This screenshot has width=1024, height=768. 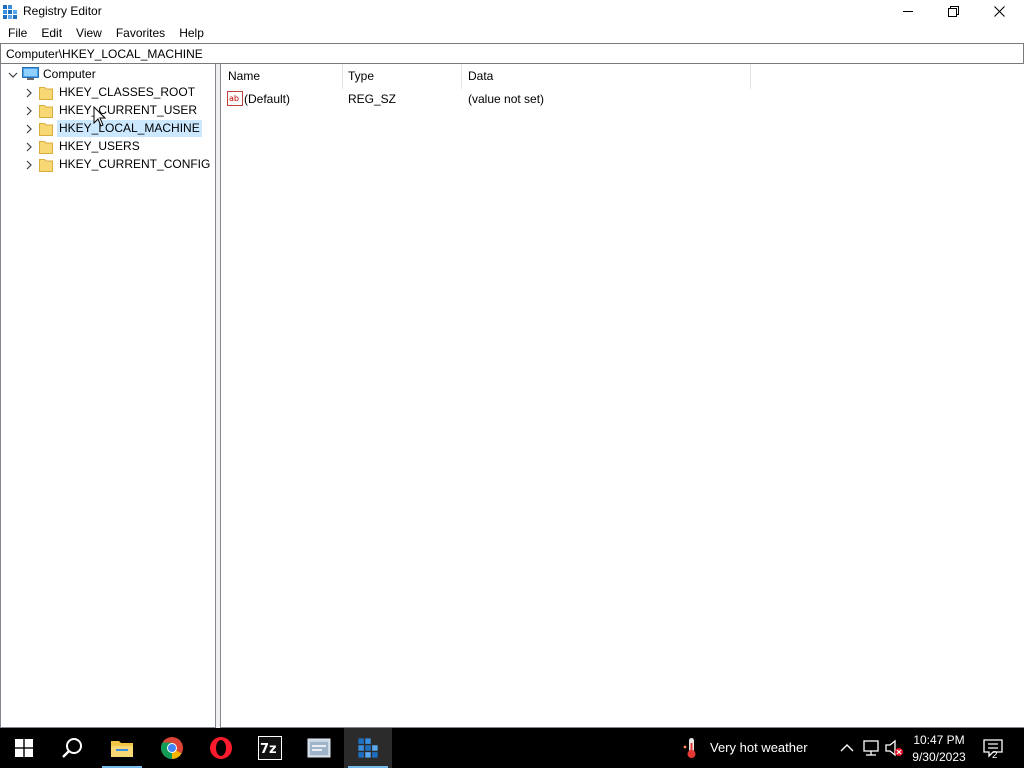 I want to click on value-type: REG_SZ, so click(x=372, y=99).